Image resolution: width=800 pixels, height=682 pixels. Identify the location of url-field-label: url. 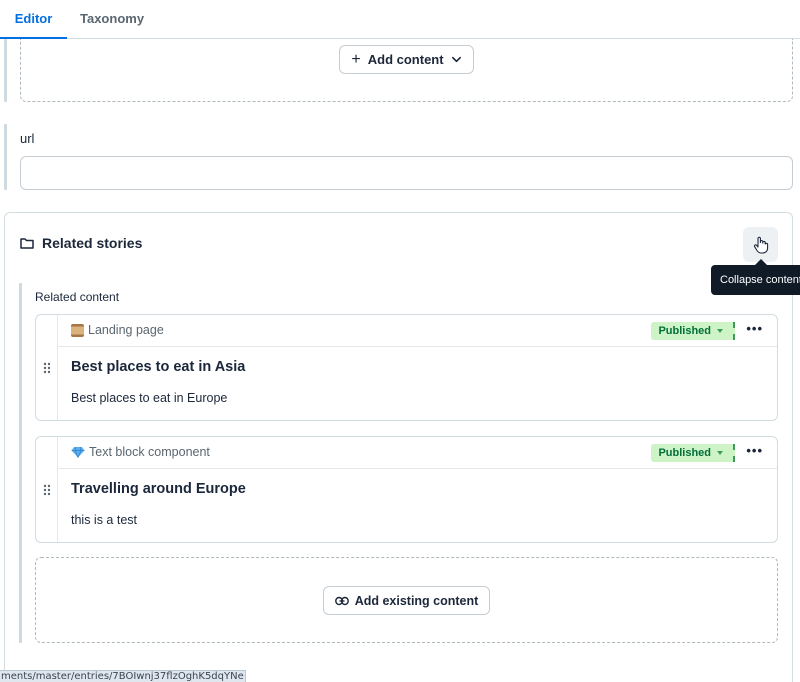
(27, 138).